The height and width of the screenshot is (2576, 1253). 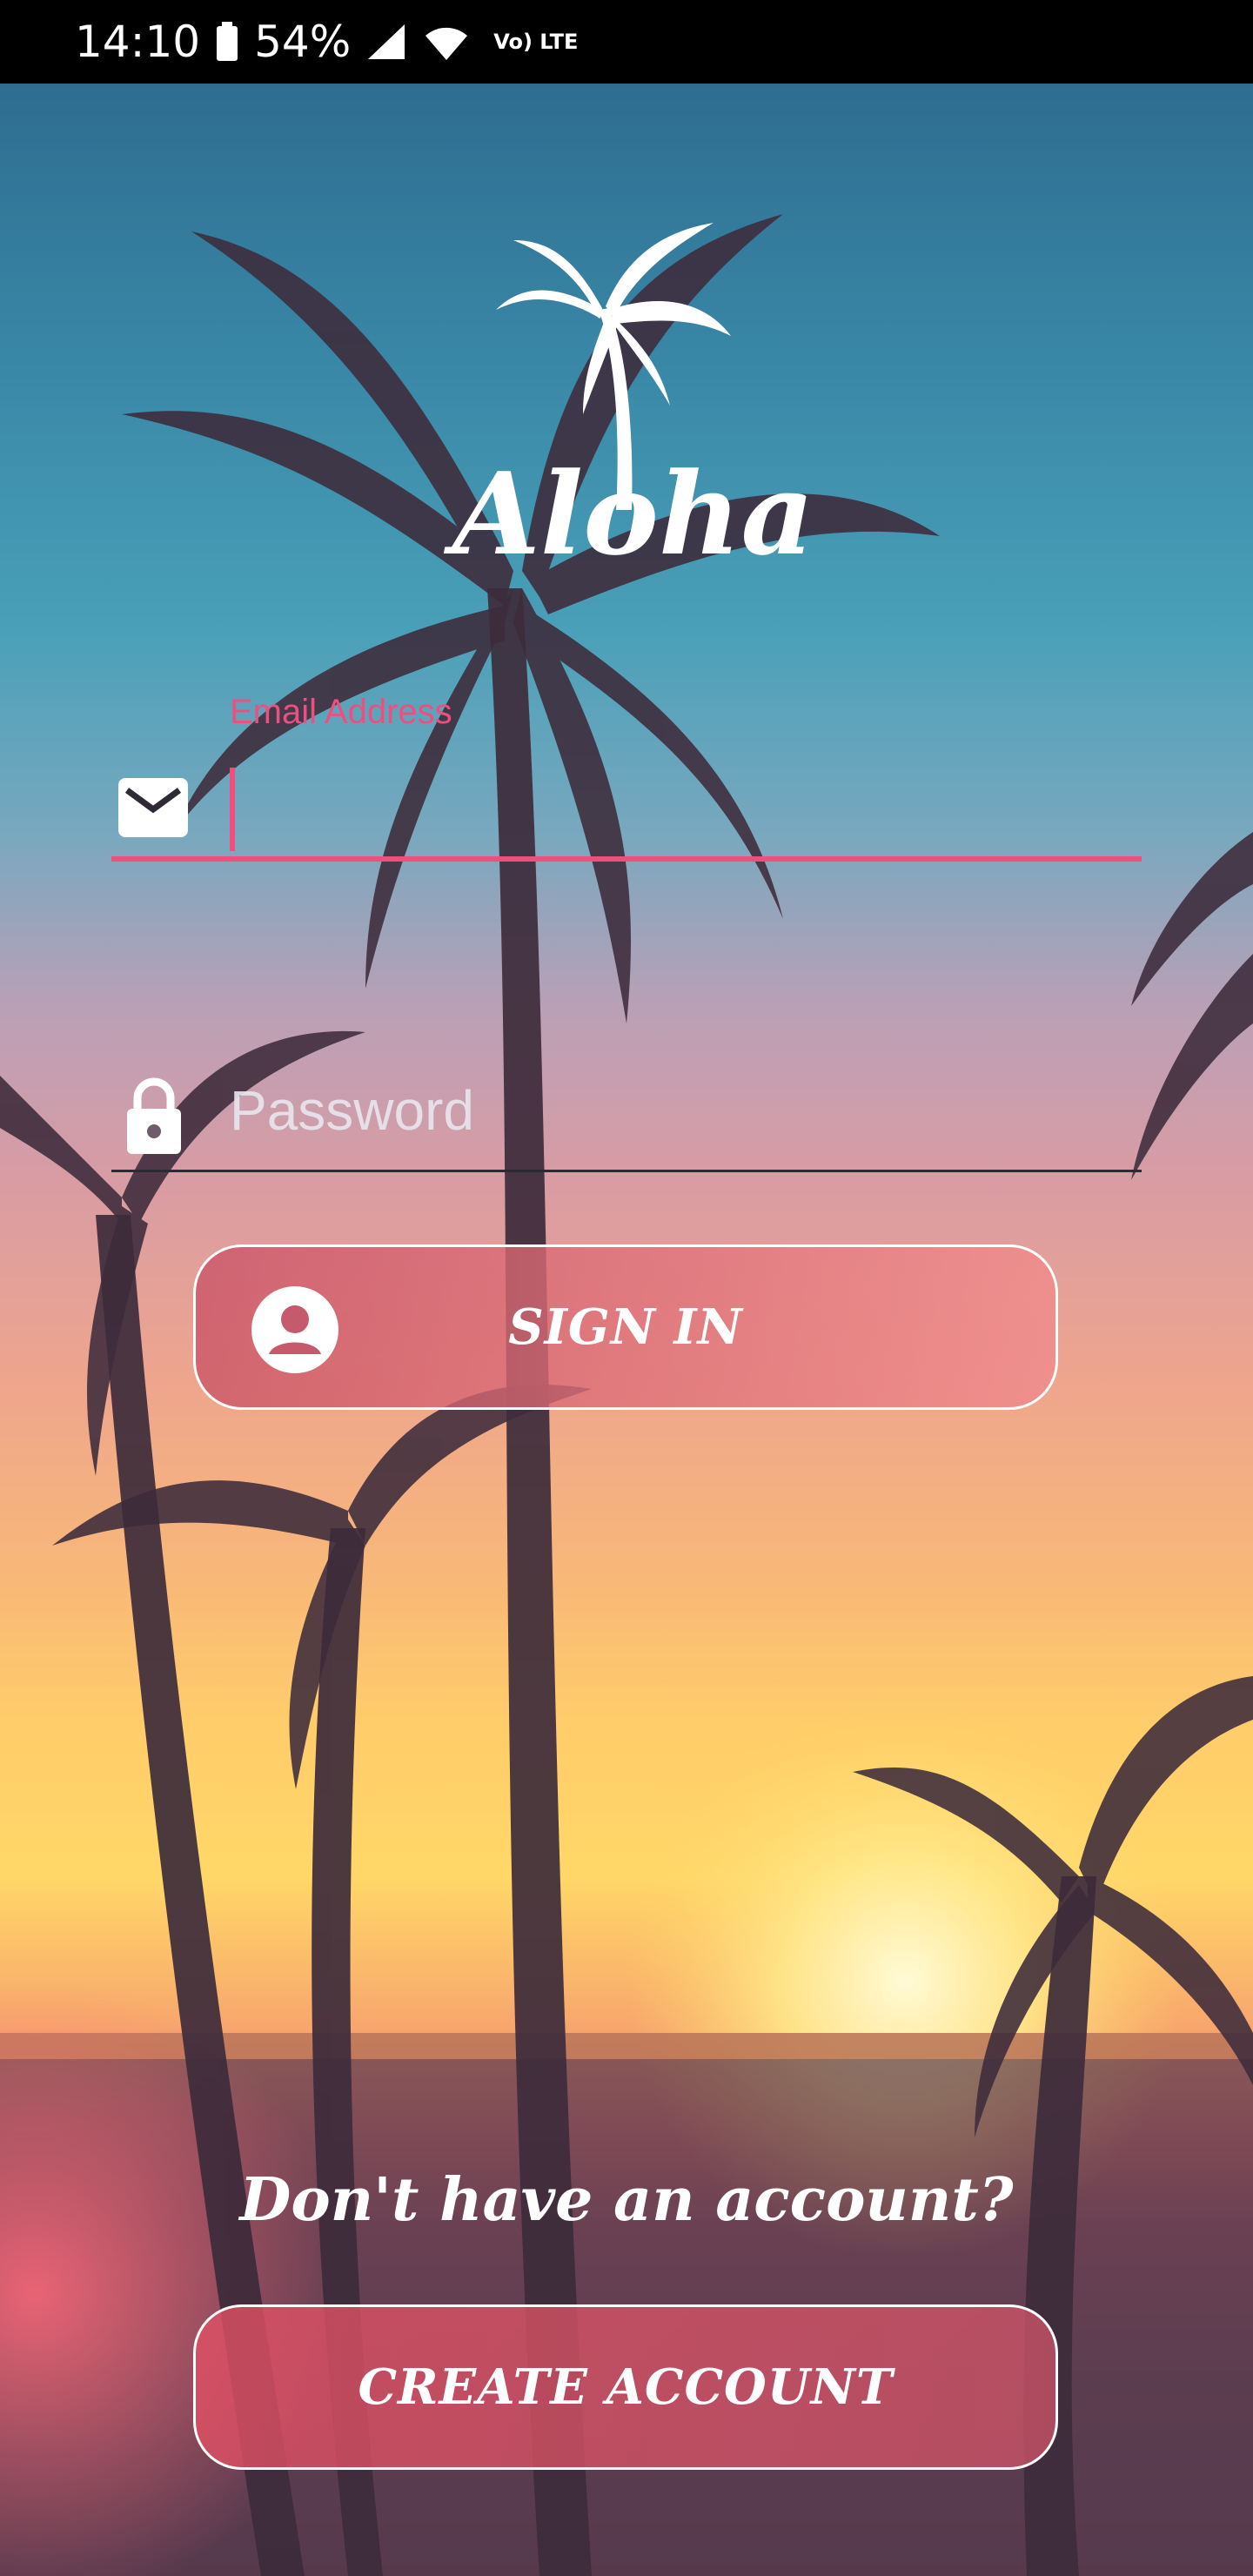 What do you see at coordinates (665, 1110) in the screenshot?
I see `password-input` at bounding box center [665, 1110].